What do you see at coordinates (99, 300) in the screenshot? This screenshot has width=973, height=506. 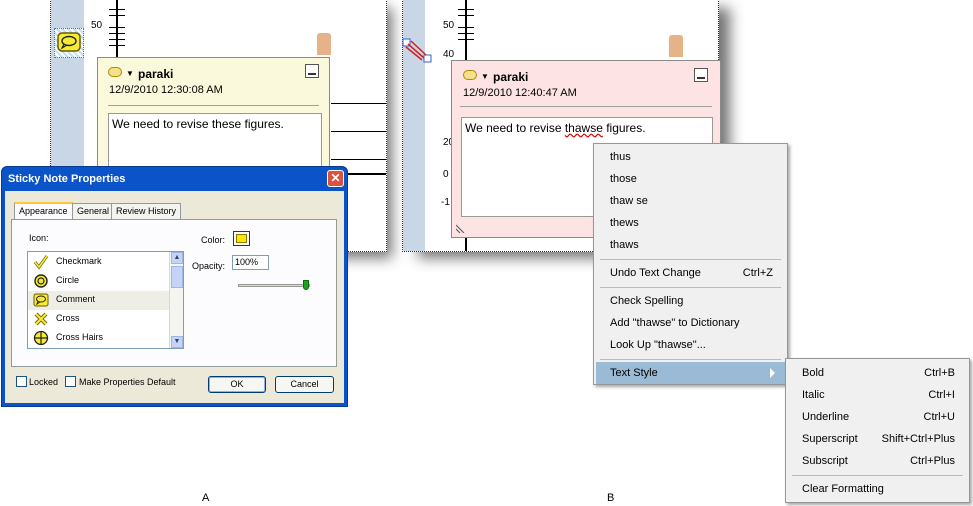 I see `icon-list-item-selected: Comment` at bounding box center [99, 300].